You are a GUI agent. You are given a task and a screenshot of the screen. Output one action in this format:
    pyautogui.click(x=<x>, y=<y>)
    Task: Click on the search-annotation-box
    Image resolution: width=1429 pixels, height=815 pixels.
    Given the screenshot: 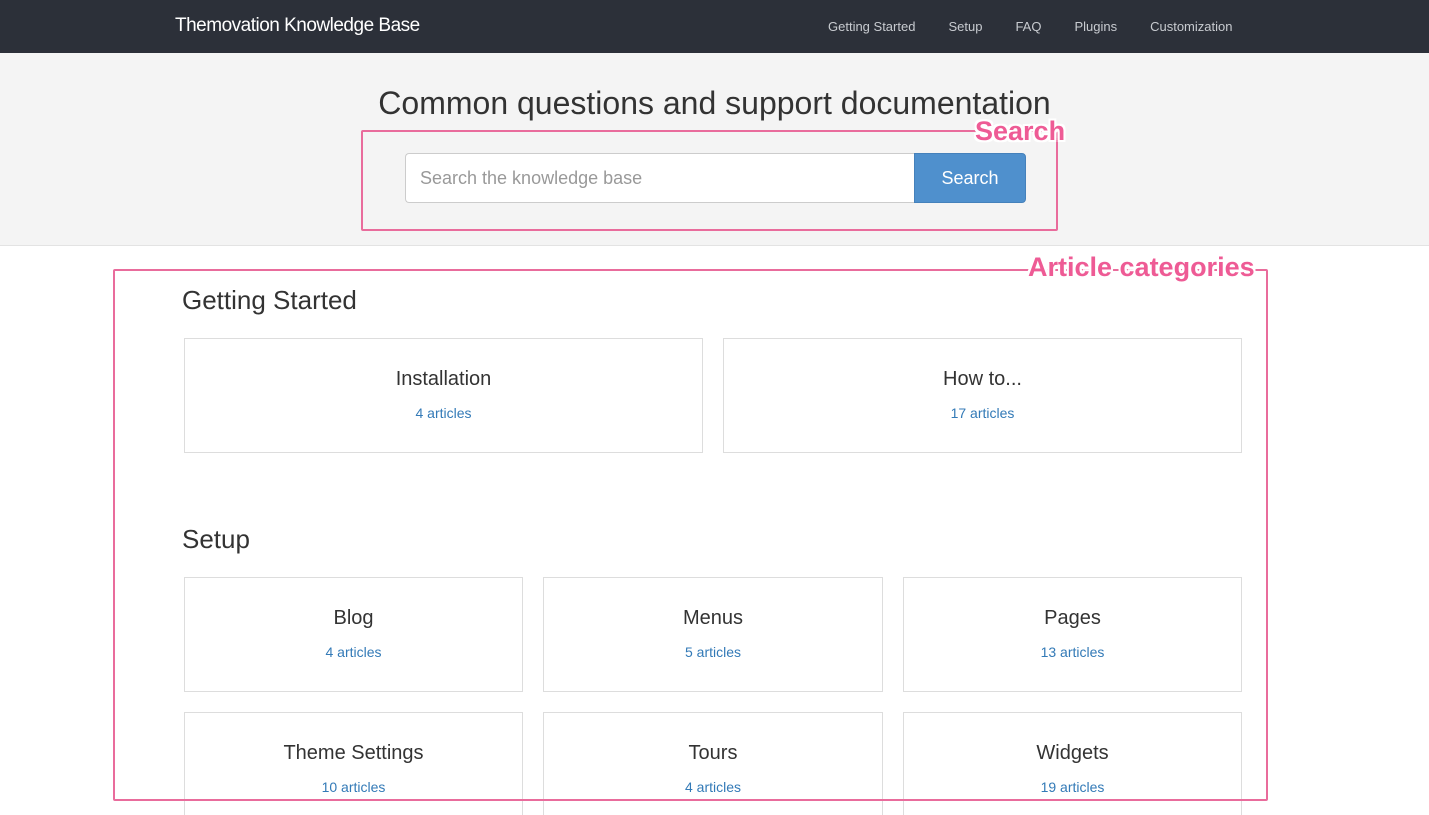 What is the action you would take?
    pyautogui.click(x=709, y=180)
    